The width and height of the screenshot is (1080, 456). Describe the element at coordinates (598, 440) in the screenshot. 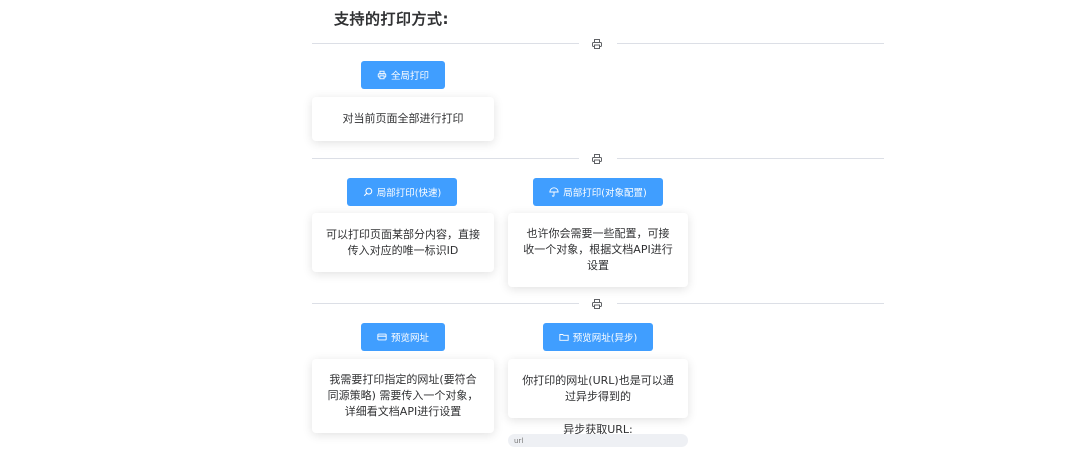

I see `async-url-input` at that location.